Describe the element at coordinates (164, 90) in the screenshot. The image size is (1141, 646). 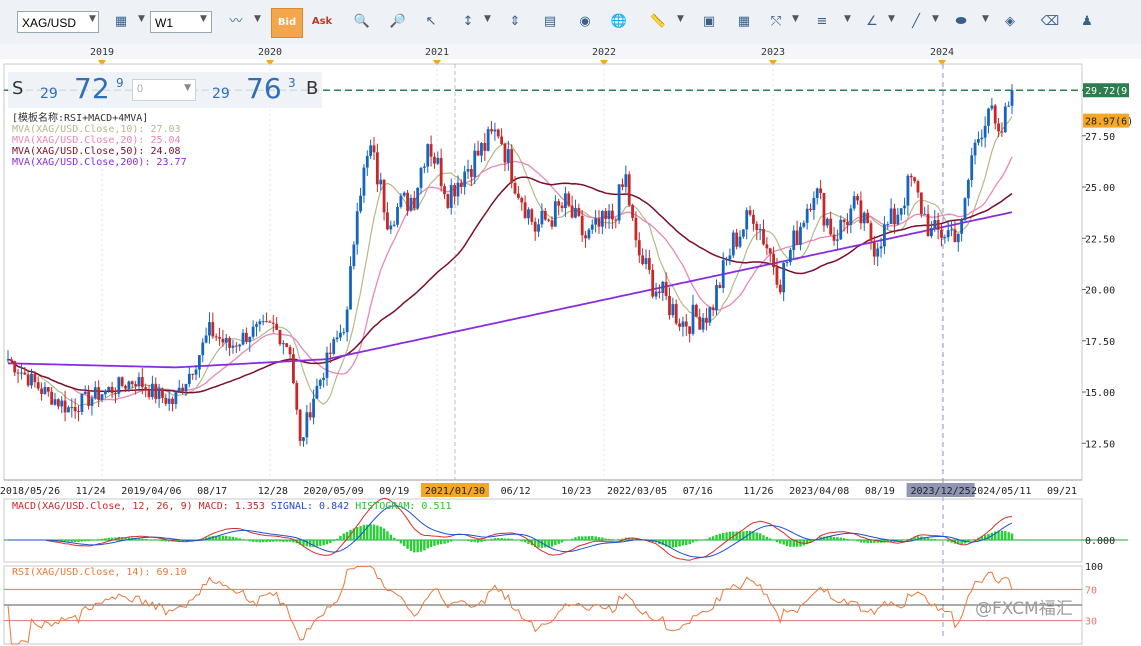
I see `lot-input: 0 ▼` at that location.